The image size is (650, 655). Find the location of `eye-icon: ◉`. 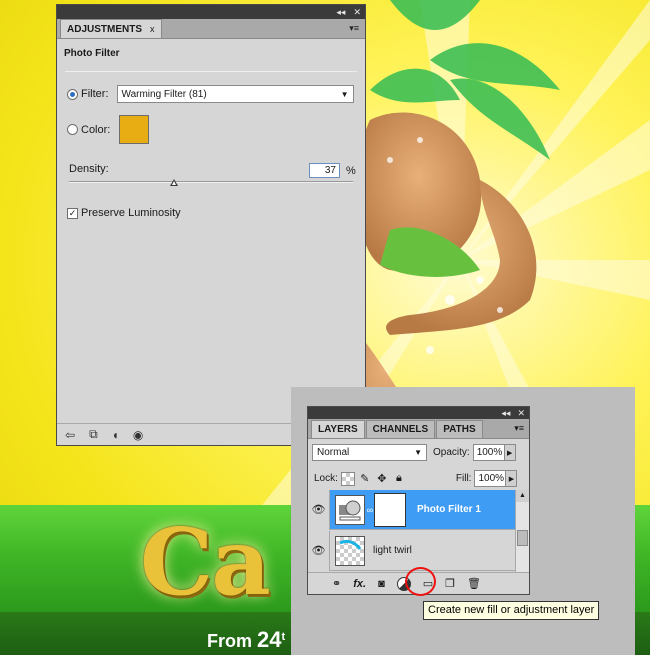

eye-icon: ◉ is located at coordinates (138, 435).